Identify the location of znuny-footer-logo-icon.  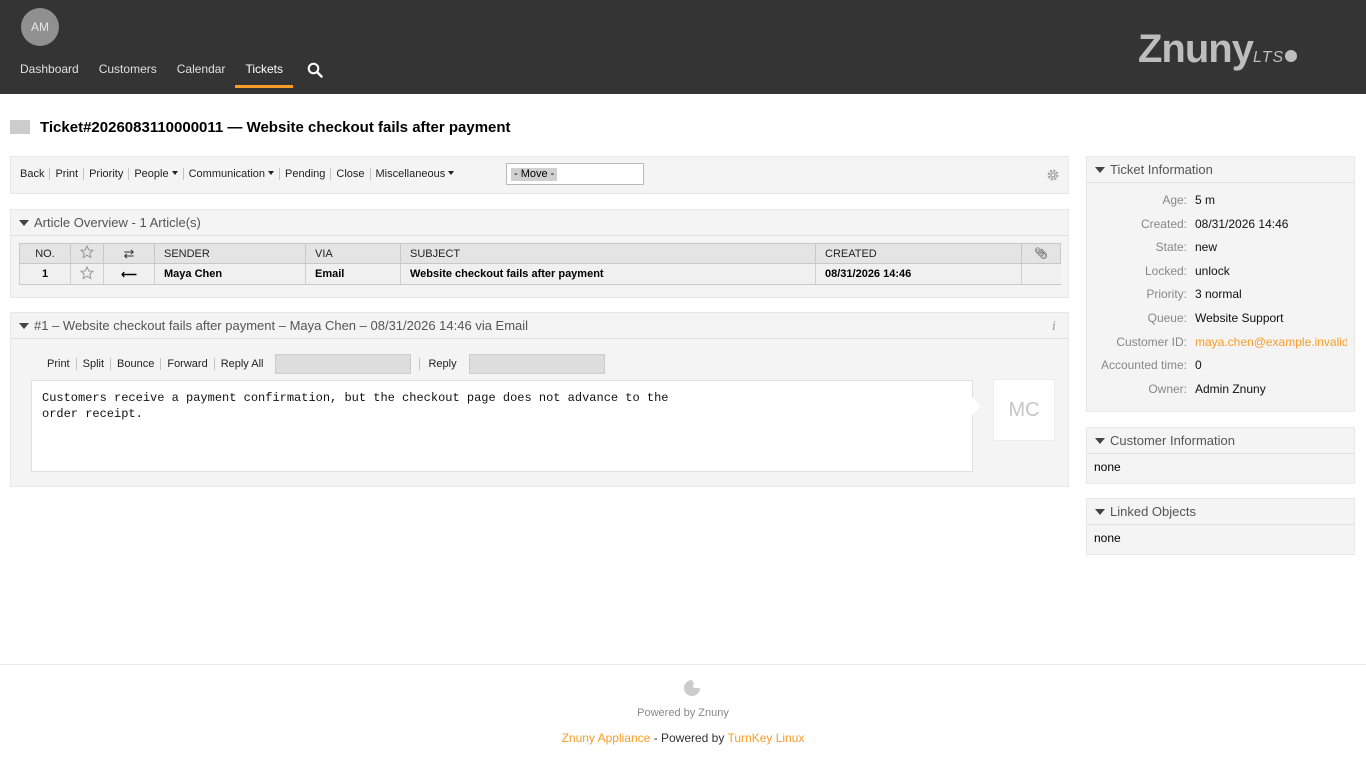
(692, 688).